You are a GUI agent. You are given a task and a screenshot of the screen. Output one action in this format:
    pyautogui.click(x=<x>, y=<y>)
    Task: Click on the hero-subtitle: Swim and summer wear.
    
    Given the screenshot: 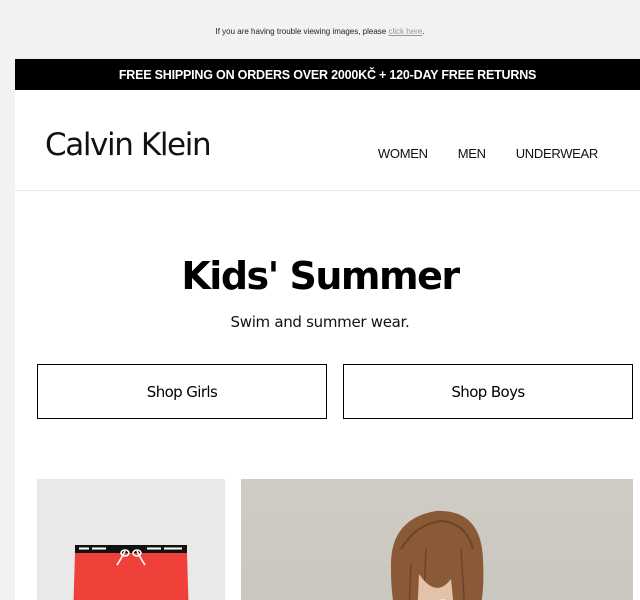 What is the action you would take?
    pyautogui.click(x=320, y=322)
    